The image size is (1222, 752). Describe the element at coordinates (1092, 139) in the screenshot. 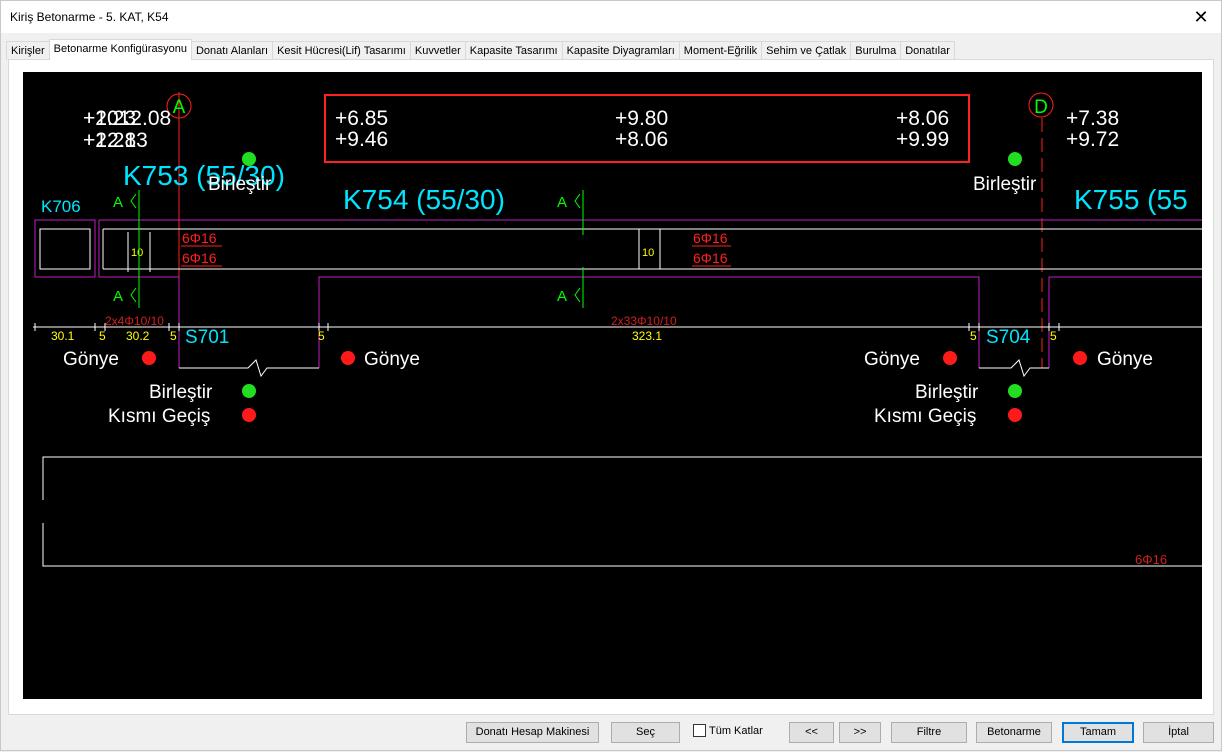

I see `elev-right-2: +9.72` at that location.